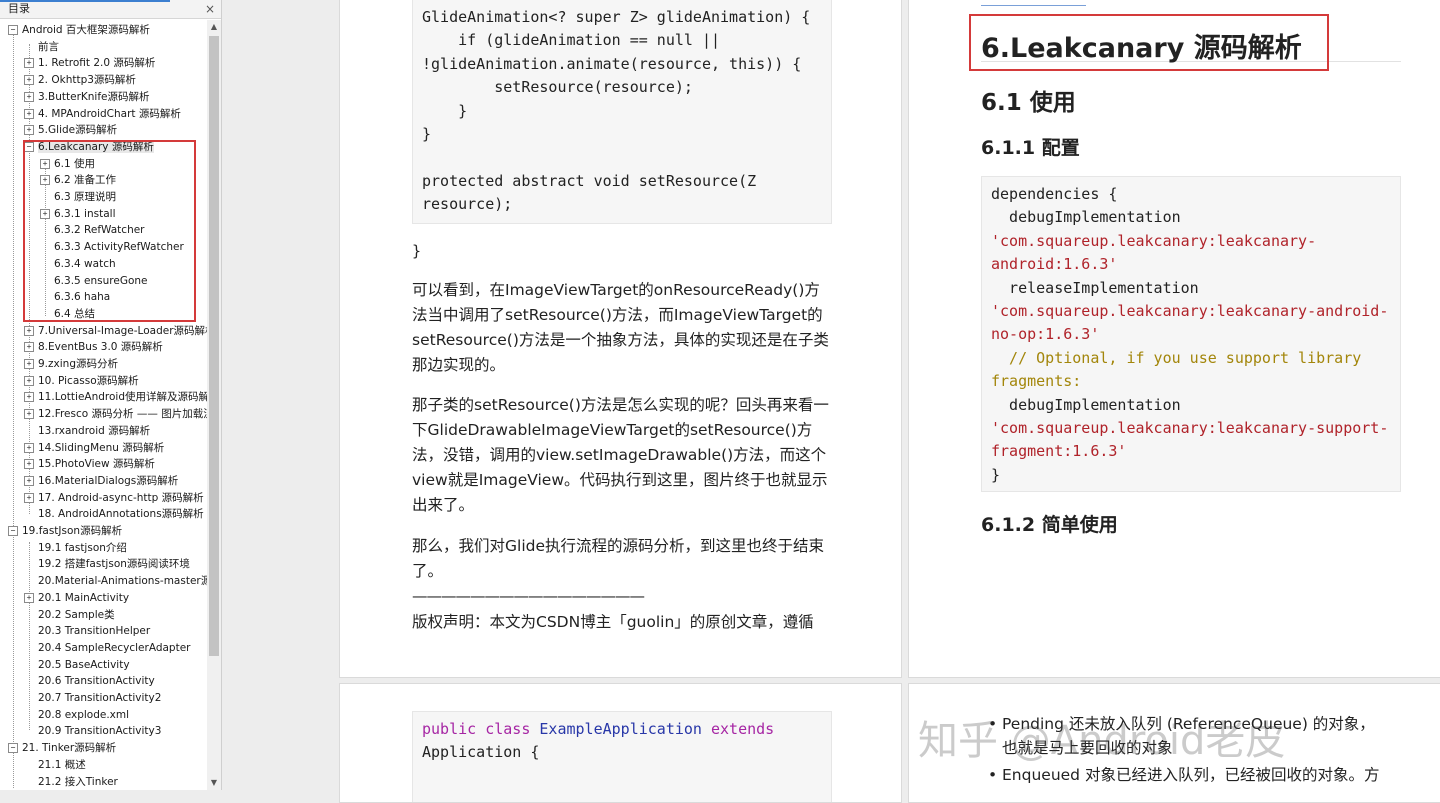 Image resolution: width=1440 pixels, height=803 pixels. Describe the element at coordinates (115, 397) in the screenshot. I see `toc-item: +11.LottieAndroid使用详解及源码解析` at that location.